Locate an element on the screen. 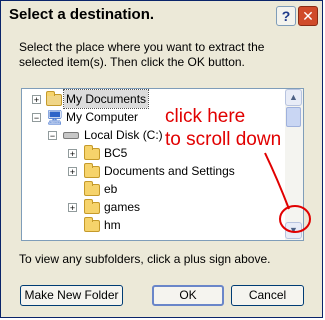  make-new-folder-button: Make New Folder is located at coordinates (71, 295).